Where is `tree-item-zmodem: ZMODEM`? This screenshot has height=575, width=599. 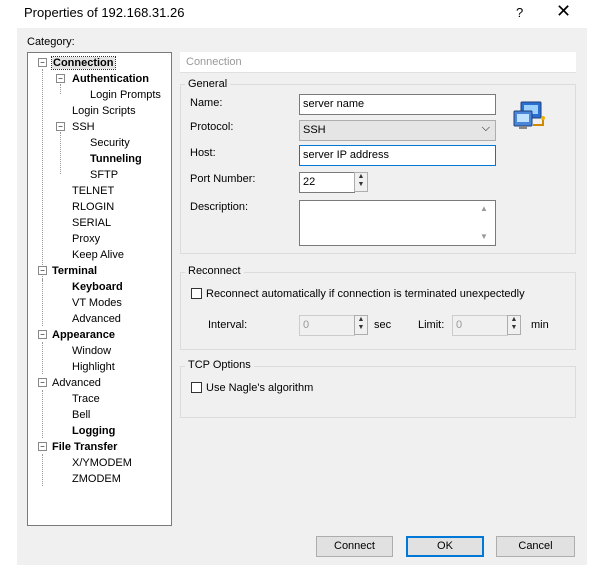
tree-item-zmodem: ZMODEM is located at coordinates (96, 479).